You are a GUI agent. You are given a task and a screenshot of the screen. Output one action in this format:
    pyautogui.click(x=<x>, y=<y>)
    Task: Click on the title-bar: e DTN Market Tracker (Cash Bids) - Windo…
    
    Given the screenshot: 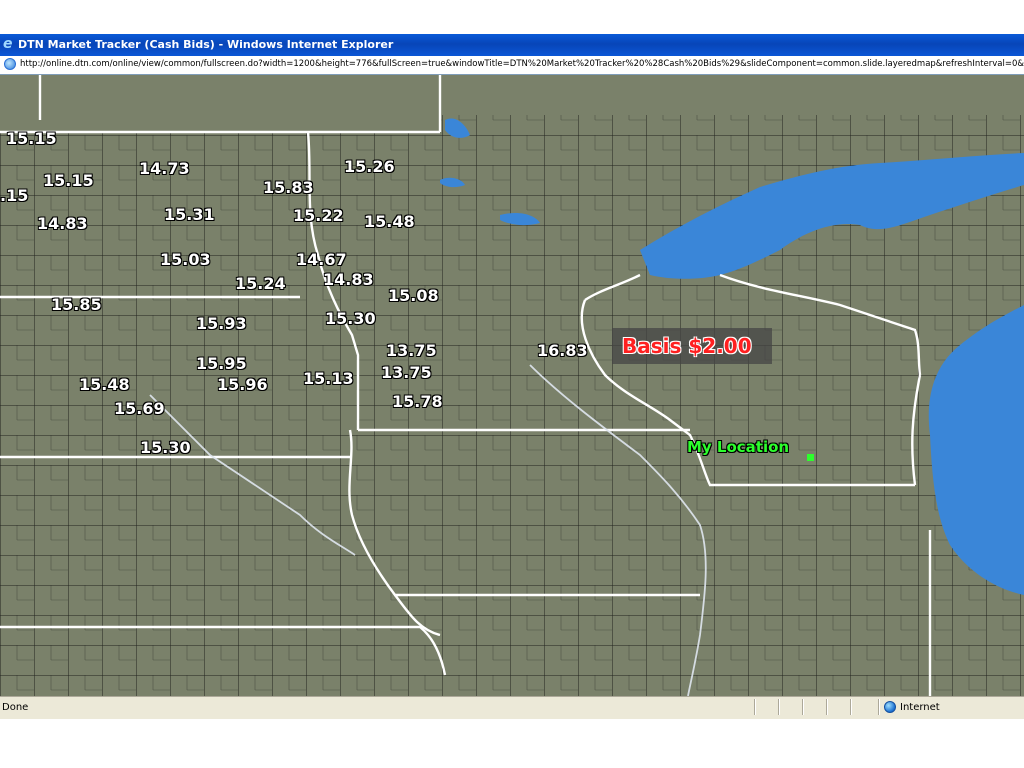 What is the action you would take?
    pyautogui.click(x=512, y=45)
    